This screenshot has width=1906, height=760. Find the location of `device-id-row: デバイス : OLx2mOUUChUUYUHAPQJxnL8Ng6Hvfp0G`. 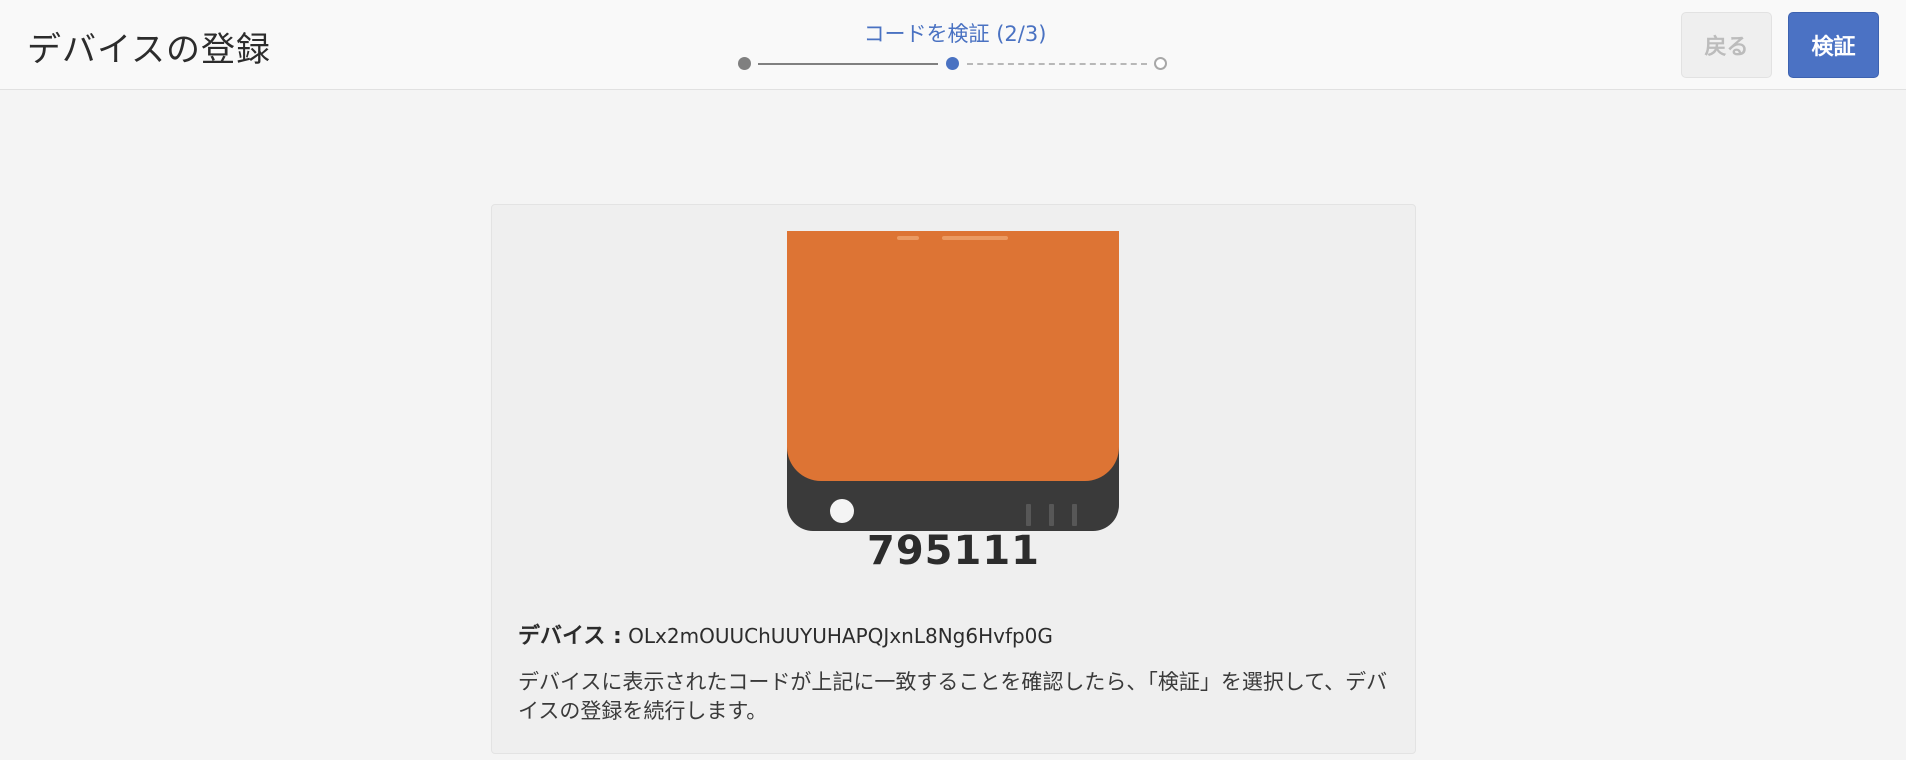

device-id-row: デバイス : OLx2mOUUChUUYUHAPQJxnL8Ng6Hvfp0G is located at coordinates (785, 634).